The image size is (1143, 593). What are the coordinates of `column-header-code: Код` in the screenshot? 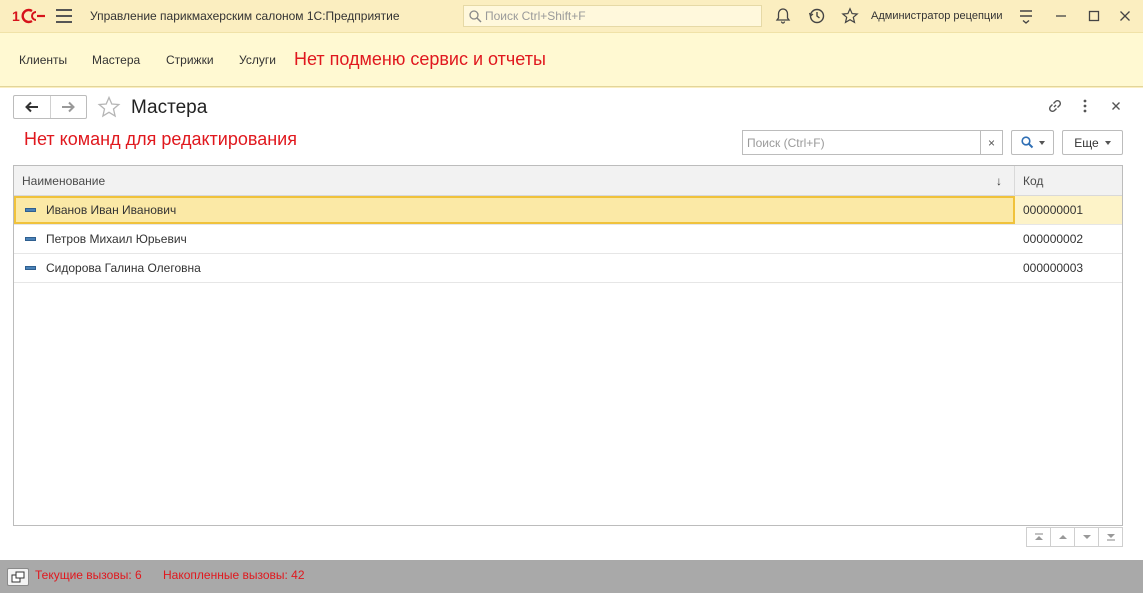 It's located at (1068, 181).